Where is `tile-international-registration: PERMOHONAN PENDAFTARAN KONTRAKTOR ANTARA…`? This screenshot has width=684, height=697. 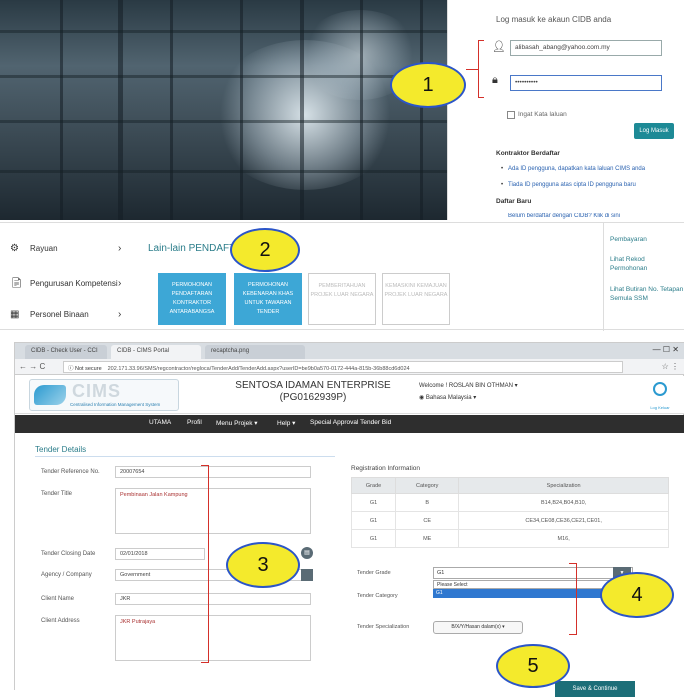
tile-international-registration: PERMOHONAN PENDAFTARAN KONTRAKTOR ANTARA… is located at coordinates (192, 299).